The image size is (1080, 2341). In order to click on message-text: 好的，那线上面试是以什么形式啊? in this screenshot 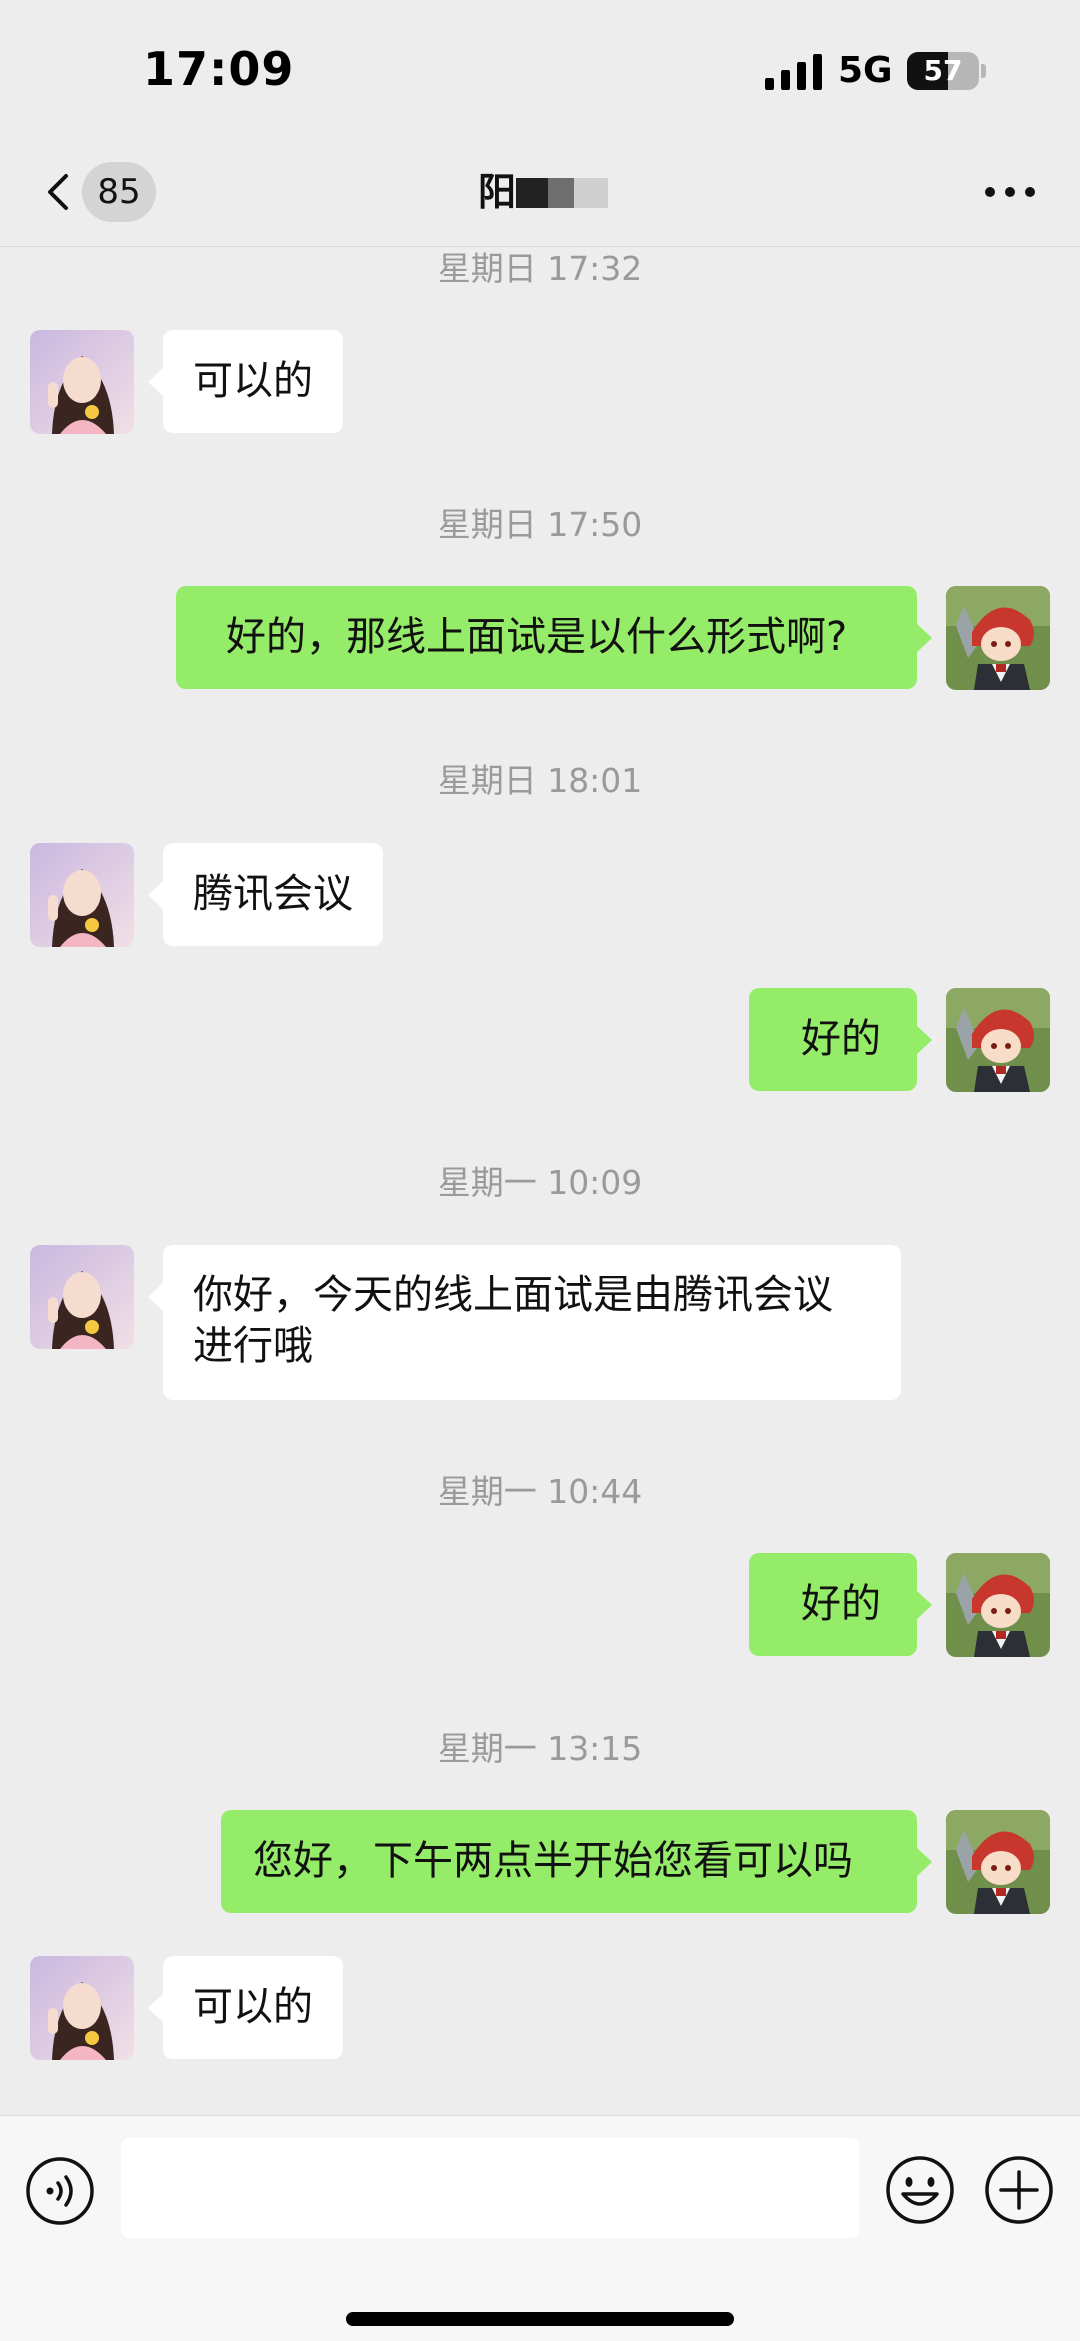, I will do `click(537, 637)`.